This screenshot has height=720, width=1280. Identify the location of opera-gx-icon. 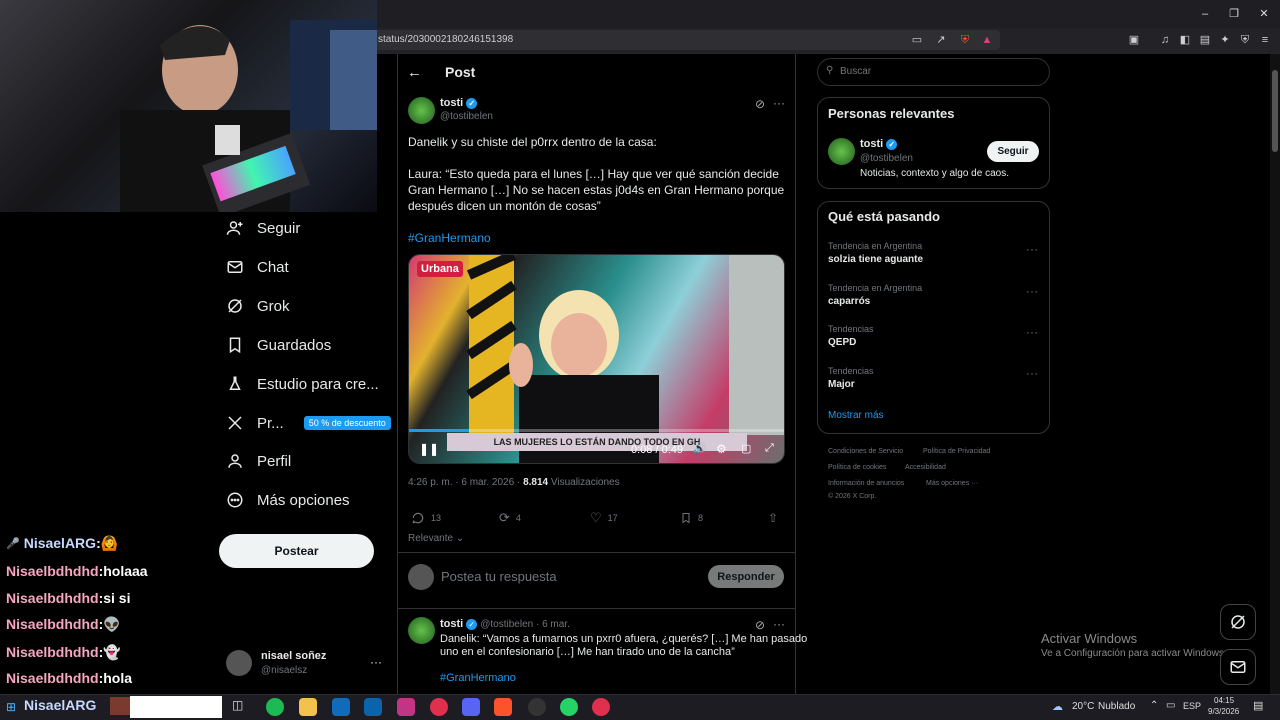
(601, 707).